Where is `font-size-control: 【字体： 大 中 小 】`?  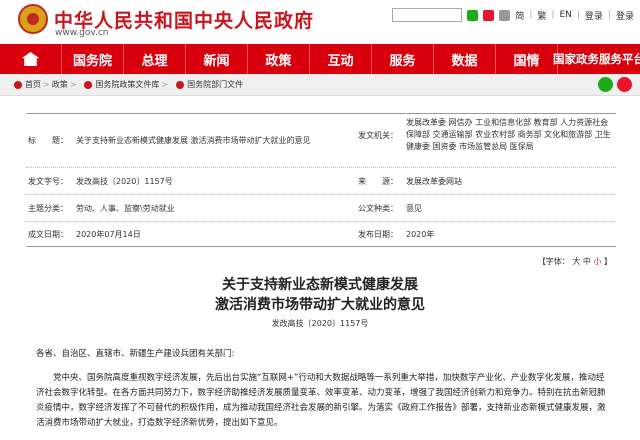
font-size-control: 【字体： 大 中 小 】 is located at coordinates (575, 261).